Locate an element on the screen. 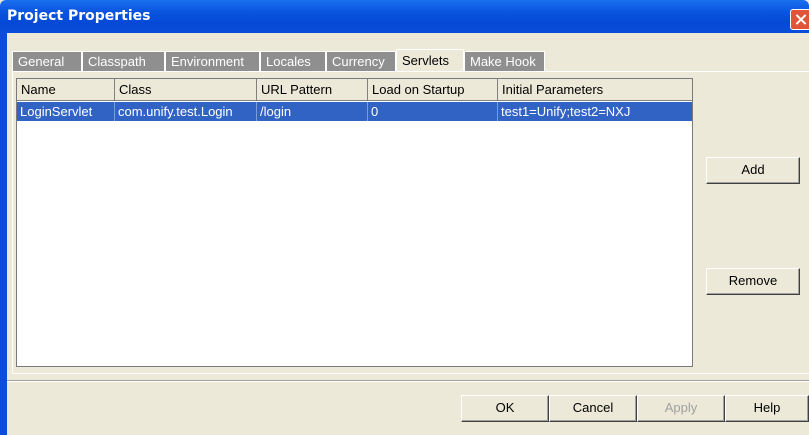 The height and width of the screenshot is (435, 809). tab-locales: Locales is located at coordinates (293, 61).